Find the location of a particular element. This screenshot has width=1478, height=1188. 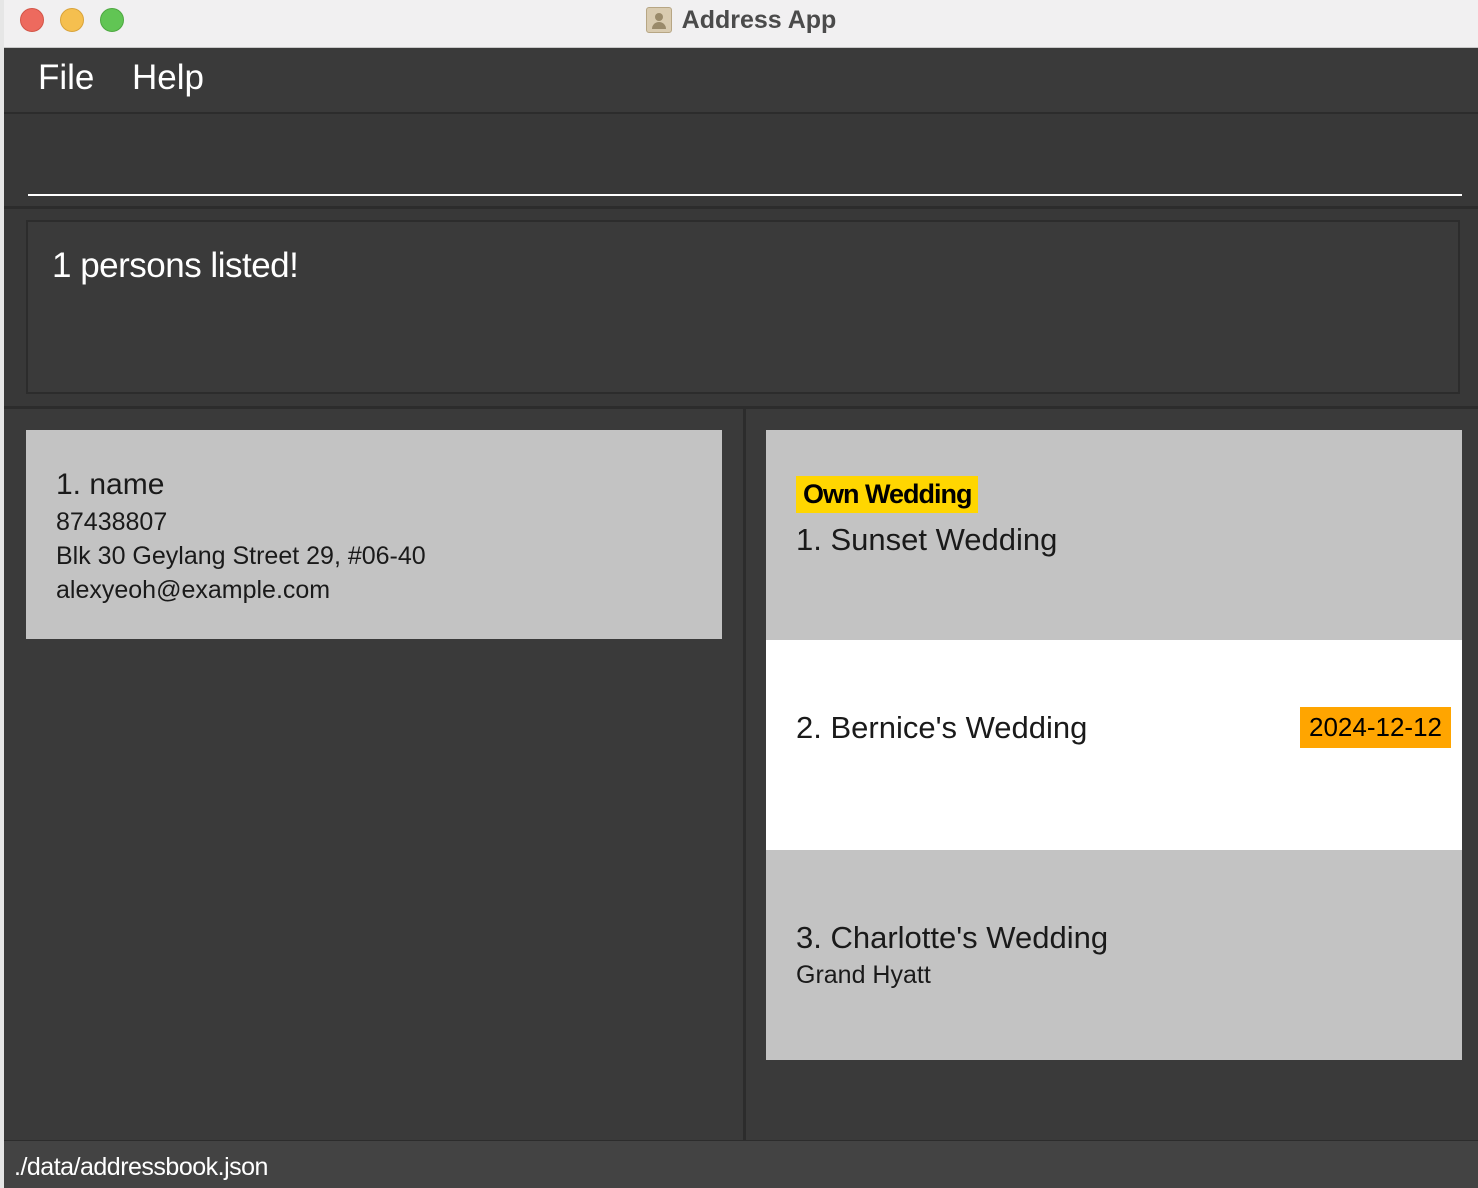

menu-file: File is located at coordinates (66, 78).